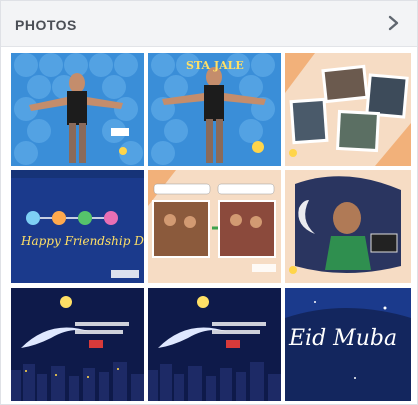  What do you see at coordinates (214, 109) in the screenshot?
I see `photo-tile-2: STA JALE` at bounding box center [214, 109].